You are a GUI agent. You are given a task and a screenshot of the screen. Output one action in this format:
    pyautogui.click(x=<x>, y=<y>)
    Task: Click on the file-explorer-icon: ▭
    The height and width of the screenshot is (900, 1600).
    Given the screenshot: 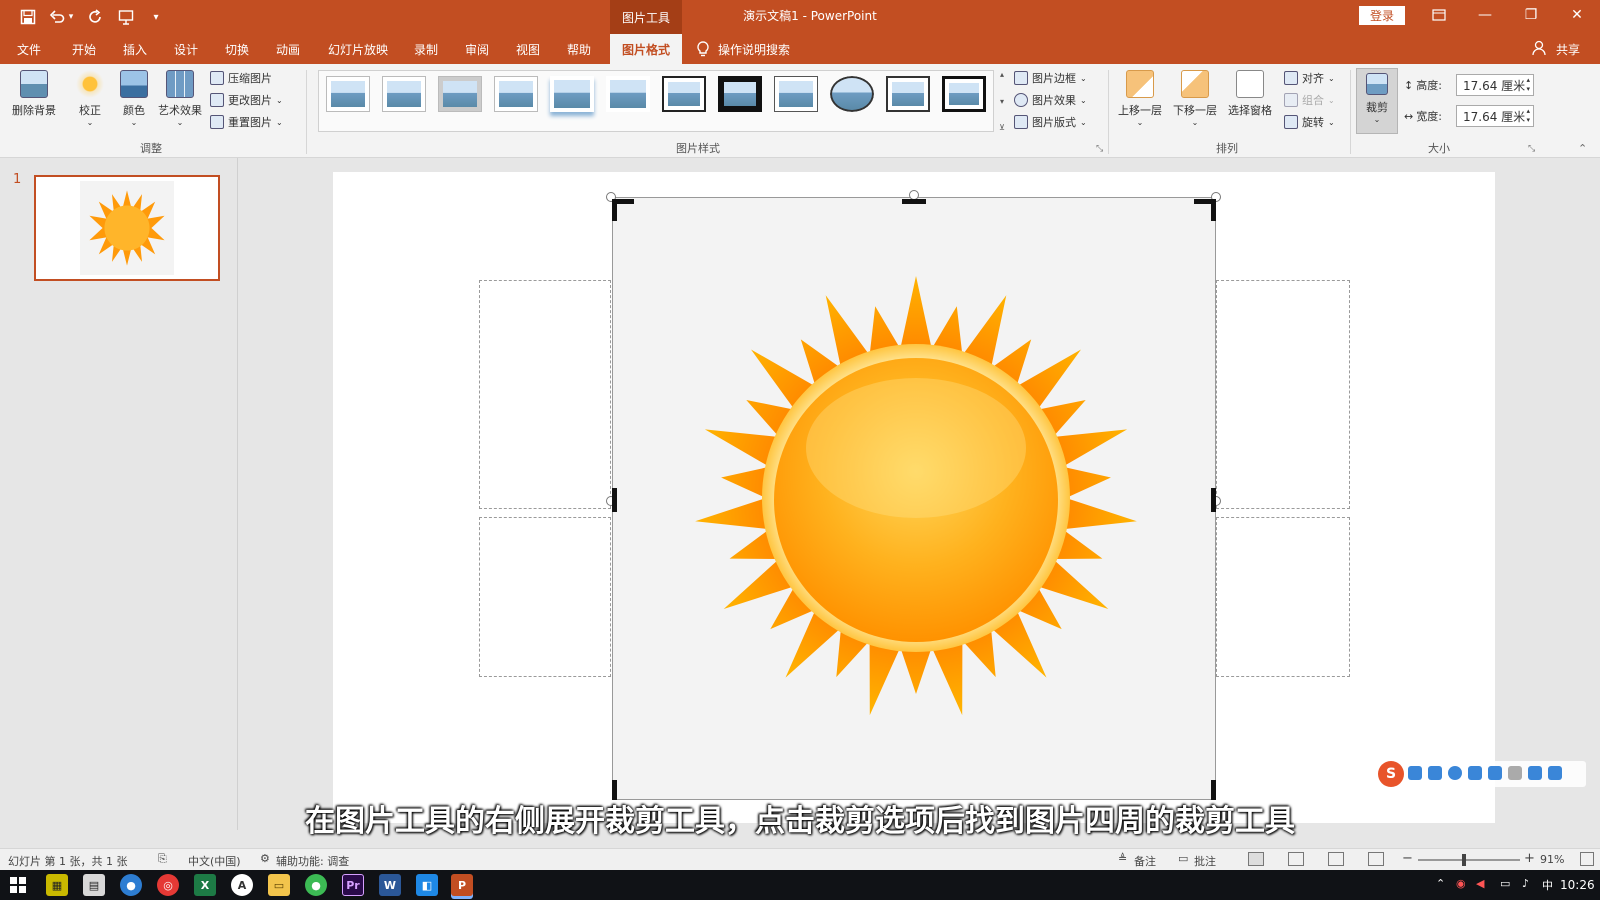 What is the action you would take?
    pyautogui.click(x=279, y=885)
    